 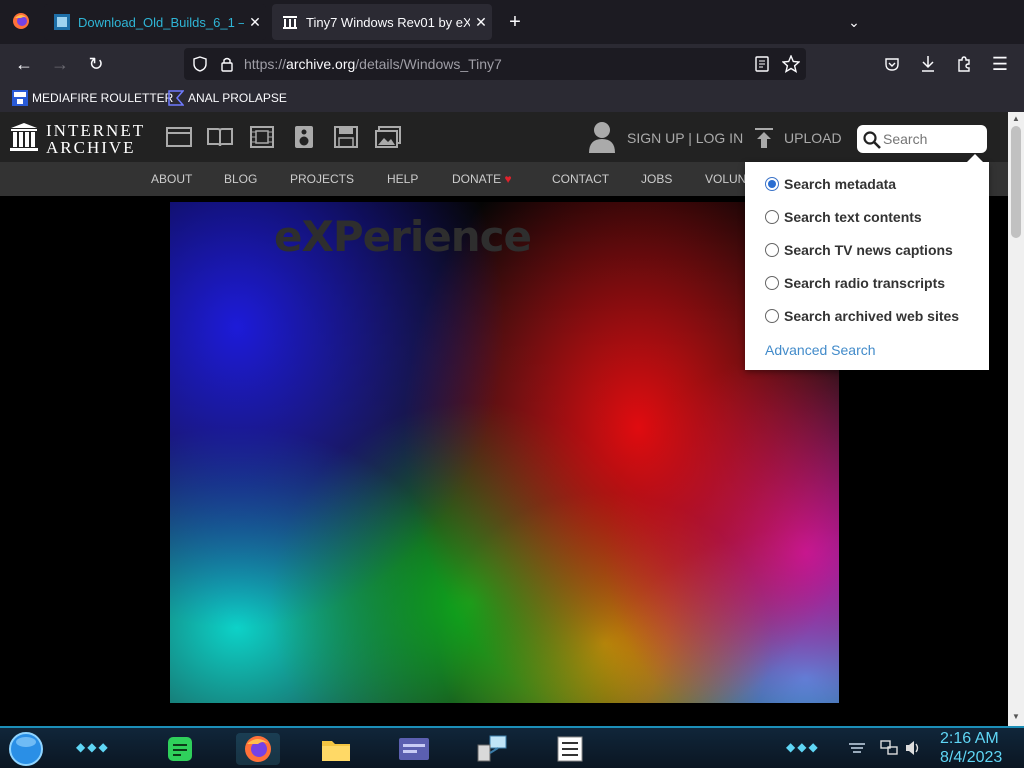 I want to click on search-option-archived-websites: Search archived web sites, so click(x=862, y=316).